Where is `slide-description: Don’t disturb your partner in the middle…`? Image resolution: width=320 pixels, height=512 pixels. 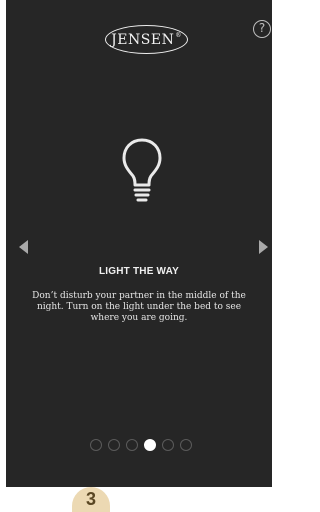
slide-description: Don’t disturb your partner in the middle… is located at coordinates (139, 307).